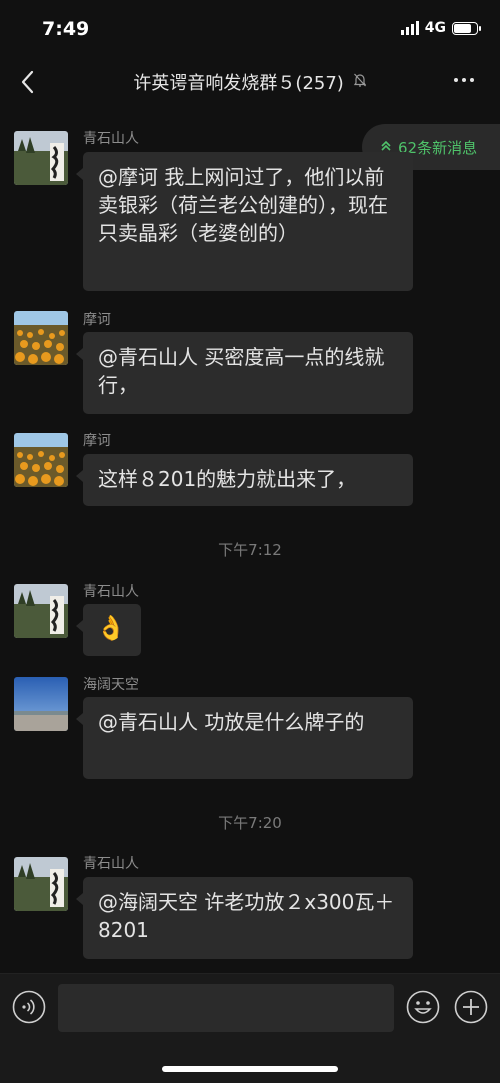 The width and height of the screenshot is (500, 1083). I want to click on timestamp: 下午7:20, so click(250, 823).